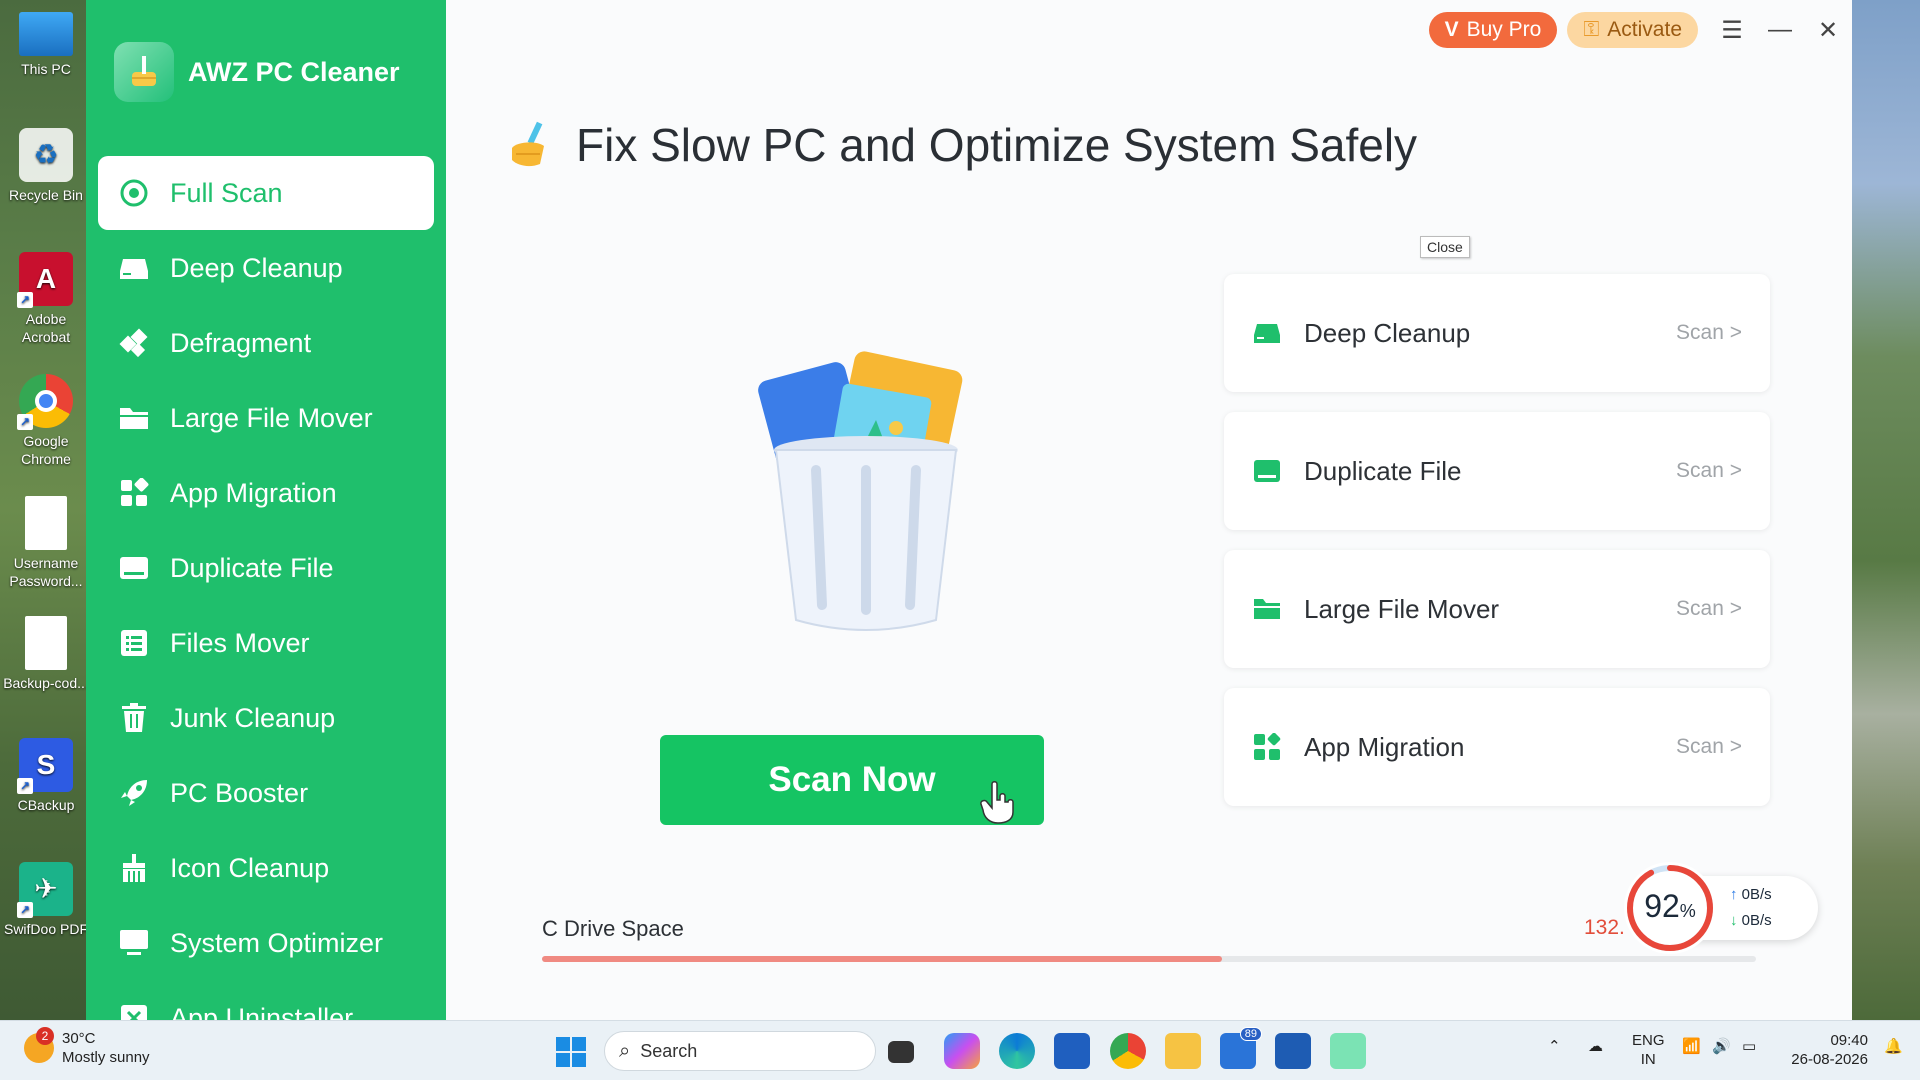  I want to click on show-hidden-icons: ⌃, so click(1554, 1046).